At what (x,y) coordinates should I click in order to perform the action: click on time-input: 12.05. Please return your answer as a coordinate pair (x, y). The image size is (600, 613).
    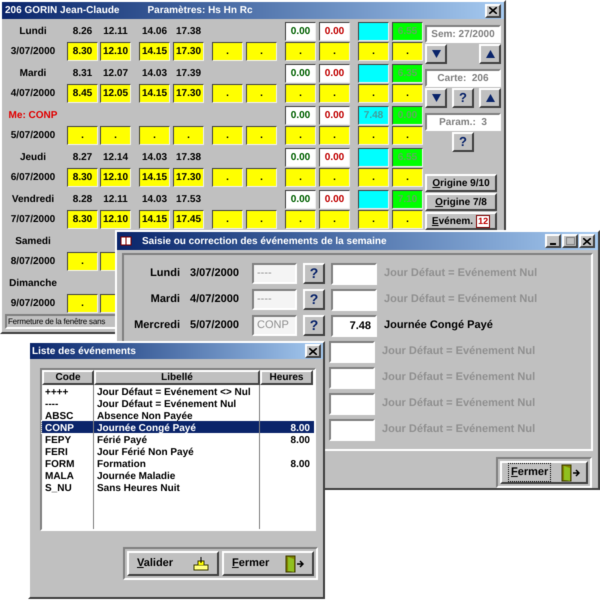
    Looking at the image, I should click on (115, 93).